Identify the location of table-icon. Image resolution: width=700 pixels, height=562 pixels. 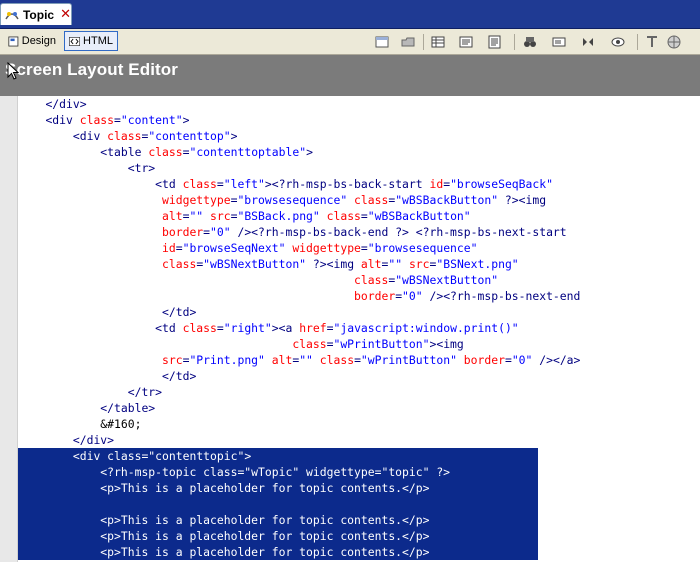
(438, 42).